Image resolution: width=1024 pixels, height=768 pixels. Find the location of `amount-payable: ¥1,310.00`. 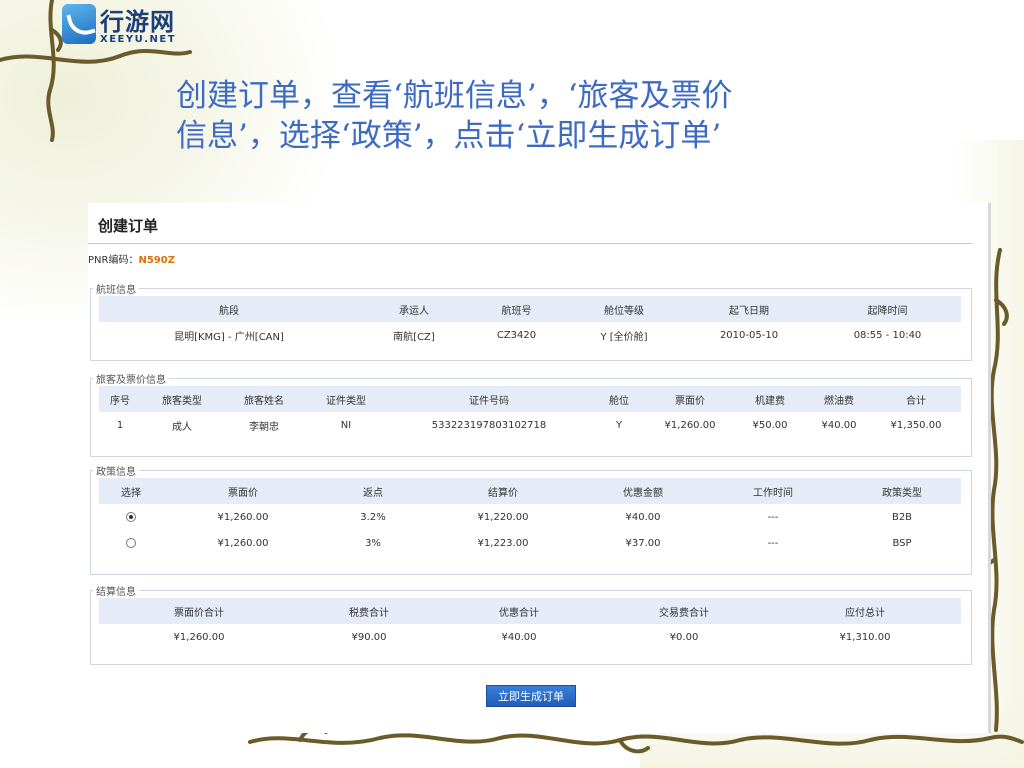

amount-payable: ¥1,310.00 is located at coordinates (865, 637).